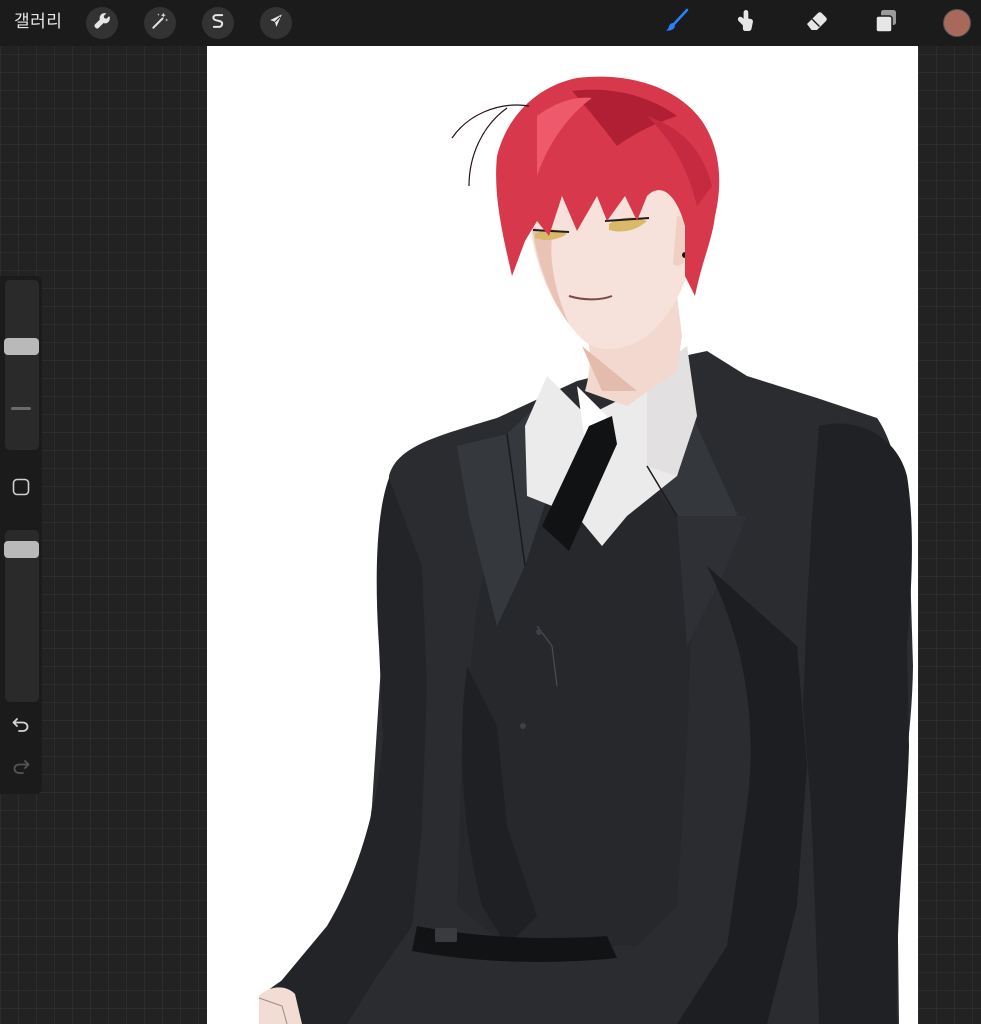  What do you see at coordinates (21, 408) in the screenshot?
I see `brush-size-tick` at bounding box center [21, 408].